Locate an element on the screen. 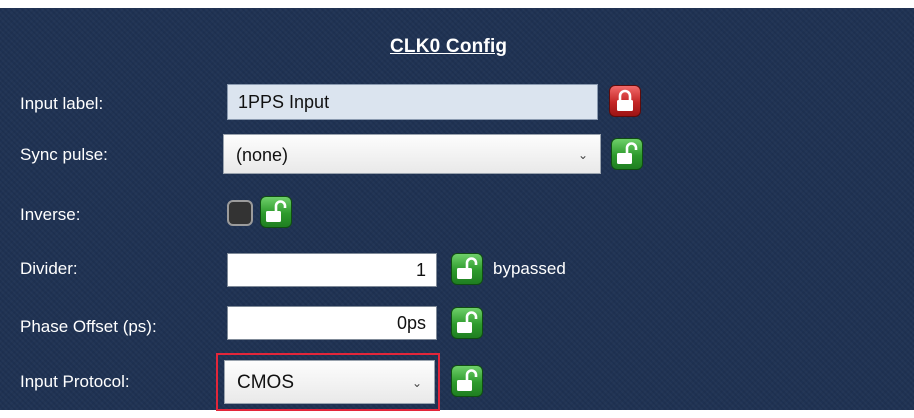 The width and height of the screenshot is (914, 418). sync-pulse-label: Sync pulse: is located at coordinates (64, 154).